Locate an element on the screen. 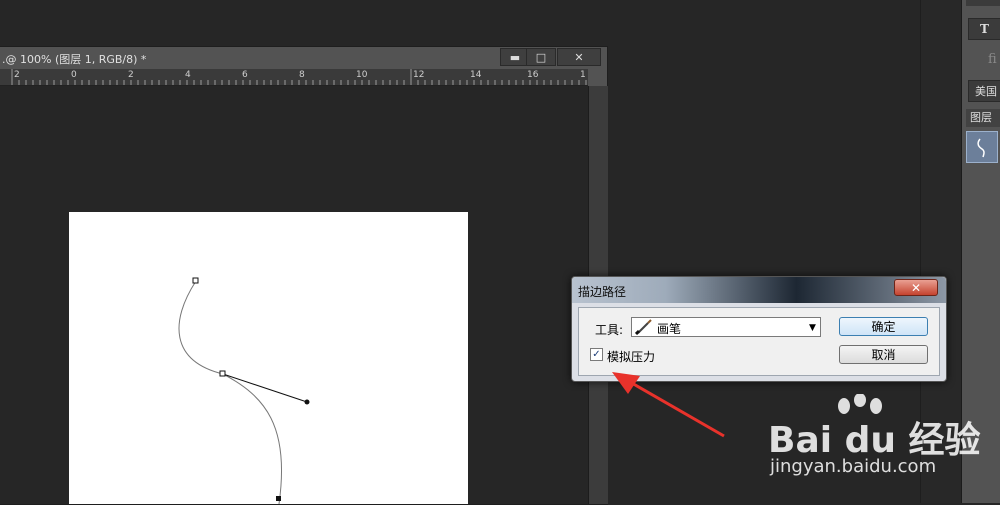 The width and height of the screenshot is (1000, 505). close-icon: ✕ is located at coordinates (916, 287).